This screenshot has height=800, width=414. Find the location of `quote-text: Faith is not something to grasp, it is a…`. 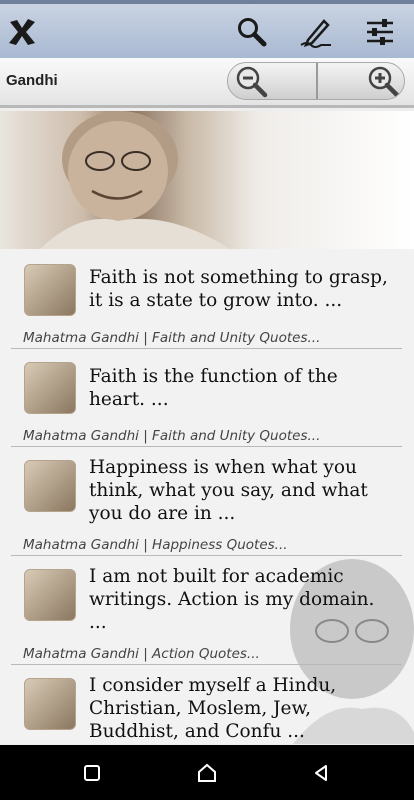

quote-text: Faith is not something to grasp, it is a… is located at coordinates (238, 289).